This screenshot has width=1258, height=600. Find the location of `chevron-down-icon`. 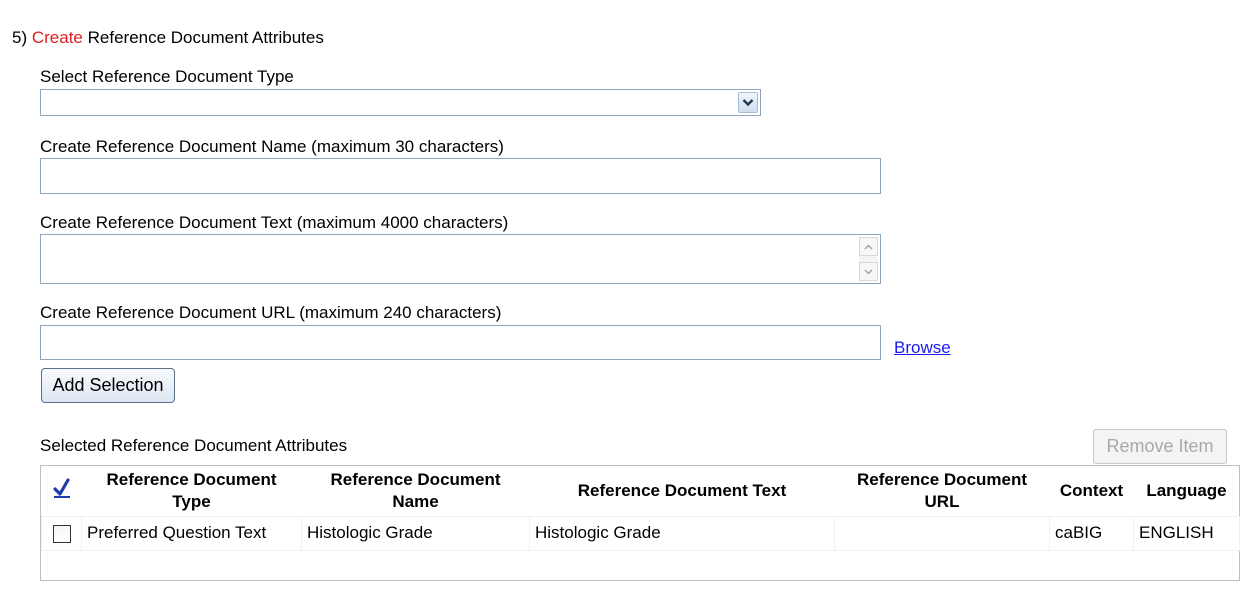

chevron-down-icon is located at coordinates (748, 102).